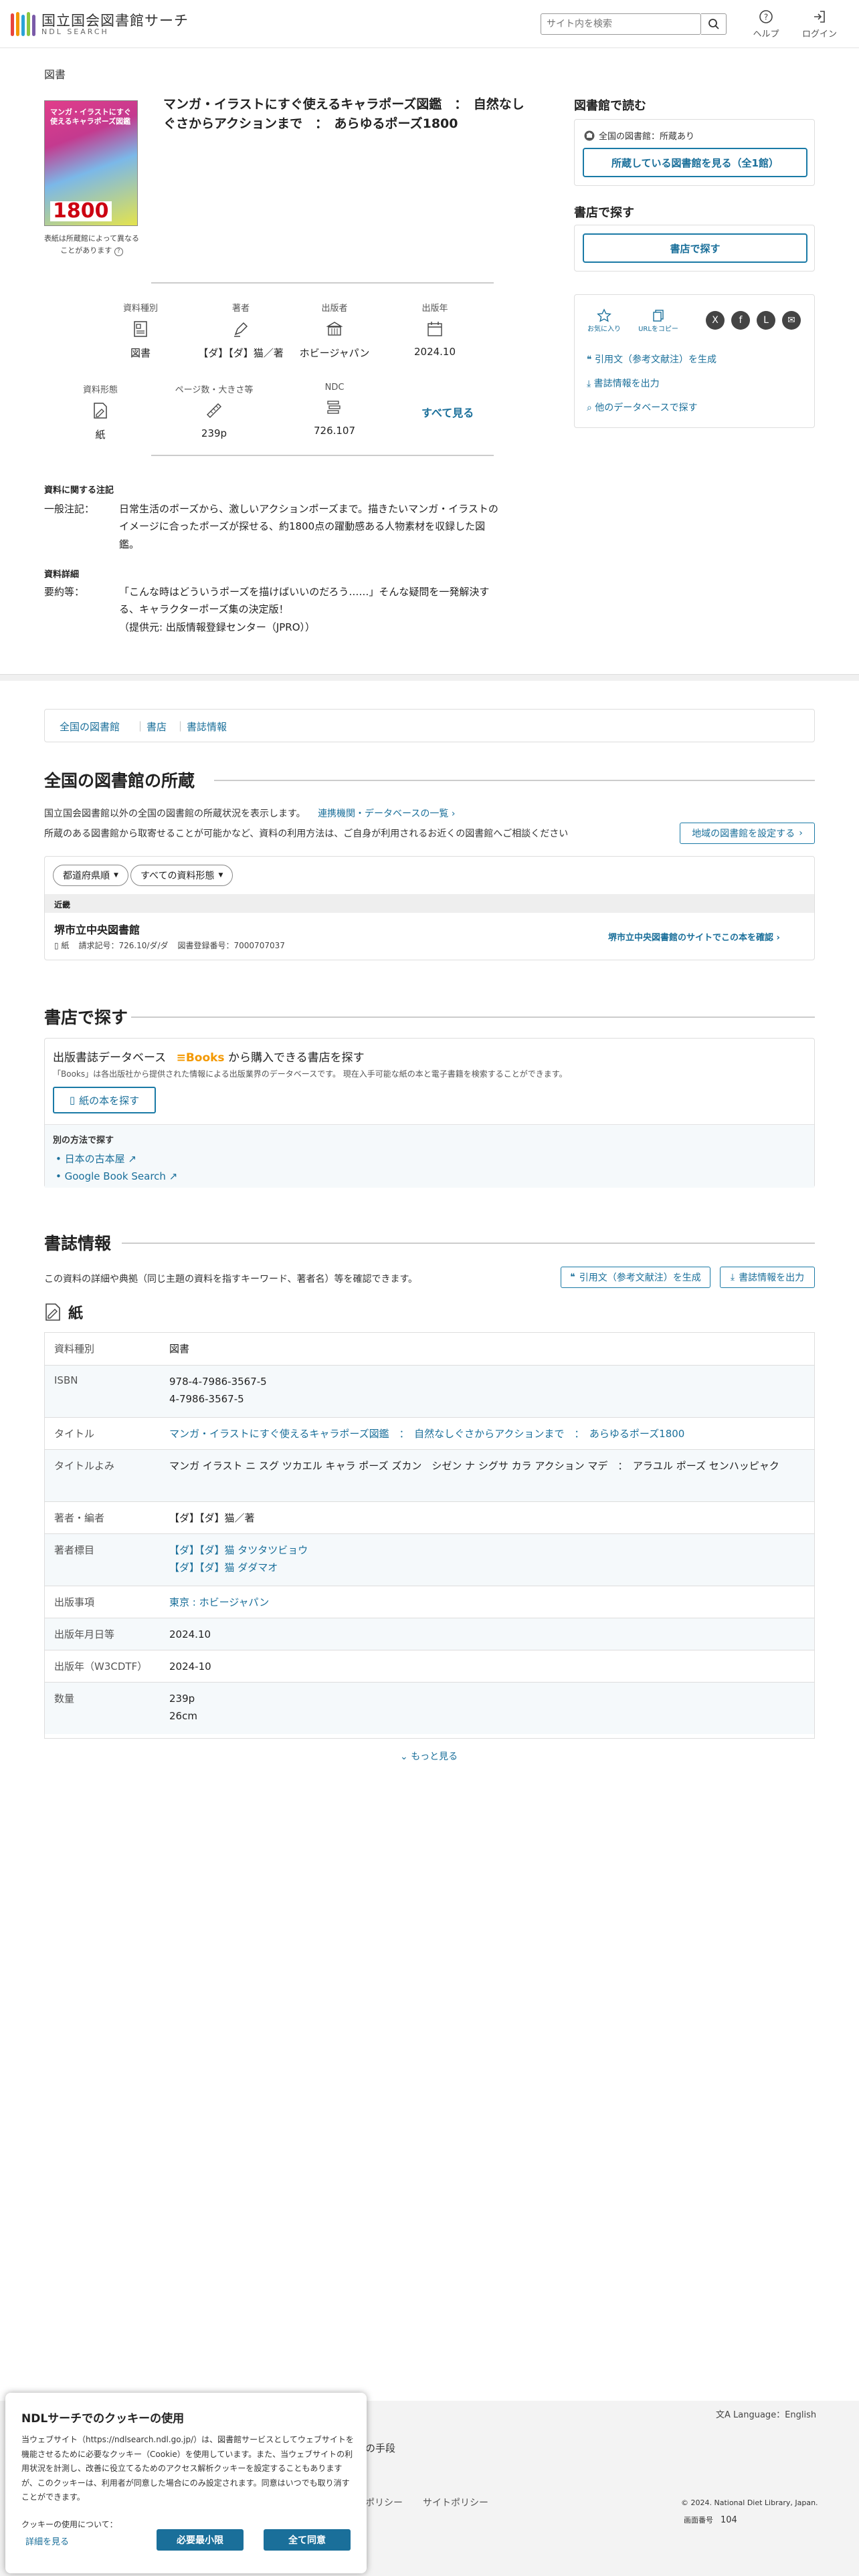 Image resolution: width=859 pixels, height=2576 pixels. Describe the element at coordinates (777, 938) in the screenshot. I see `chevron-right-icon: ›` at that location.